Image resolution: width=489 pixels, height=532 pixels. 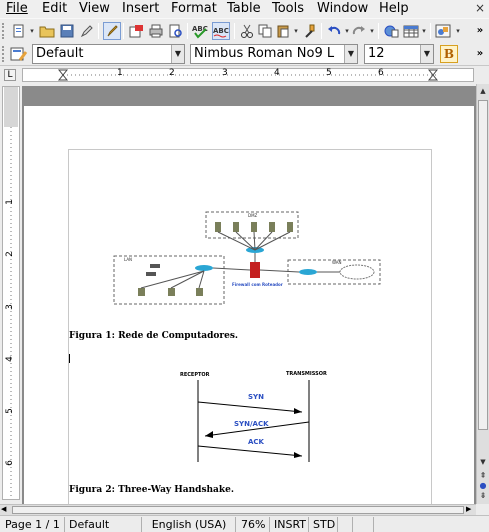 I want to click on scroll-left-icon: ◀, so click(x=3, y=509).